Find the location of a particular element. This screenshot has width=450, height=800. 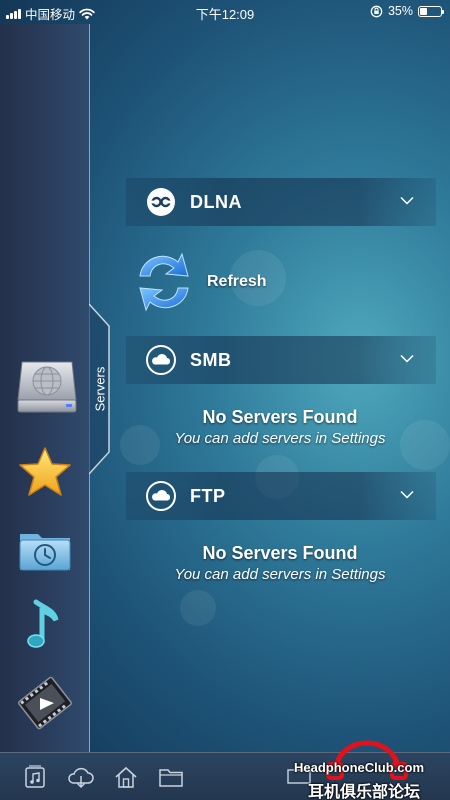

ftp-empty-subtitle: You can add servers in Settings is located at coordinates (280, 574).